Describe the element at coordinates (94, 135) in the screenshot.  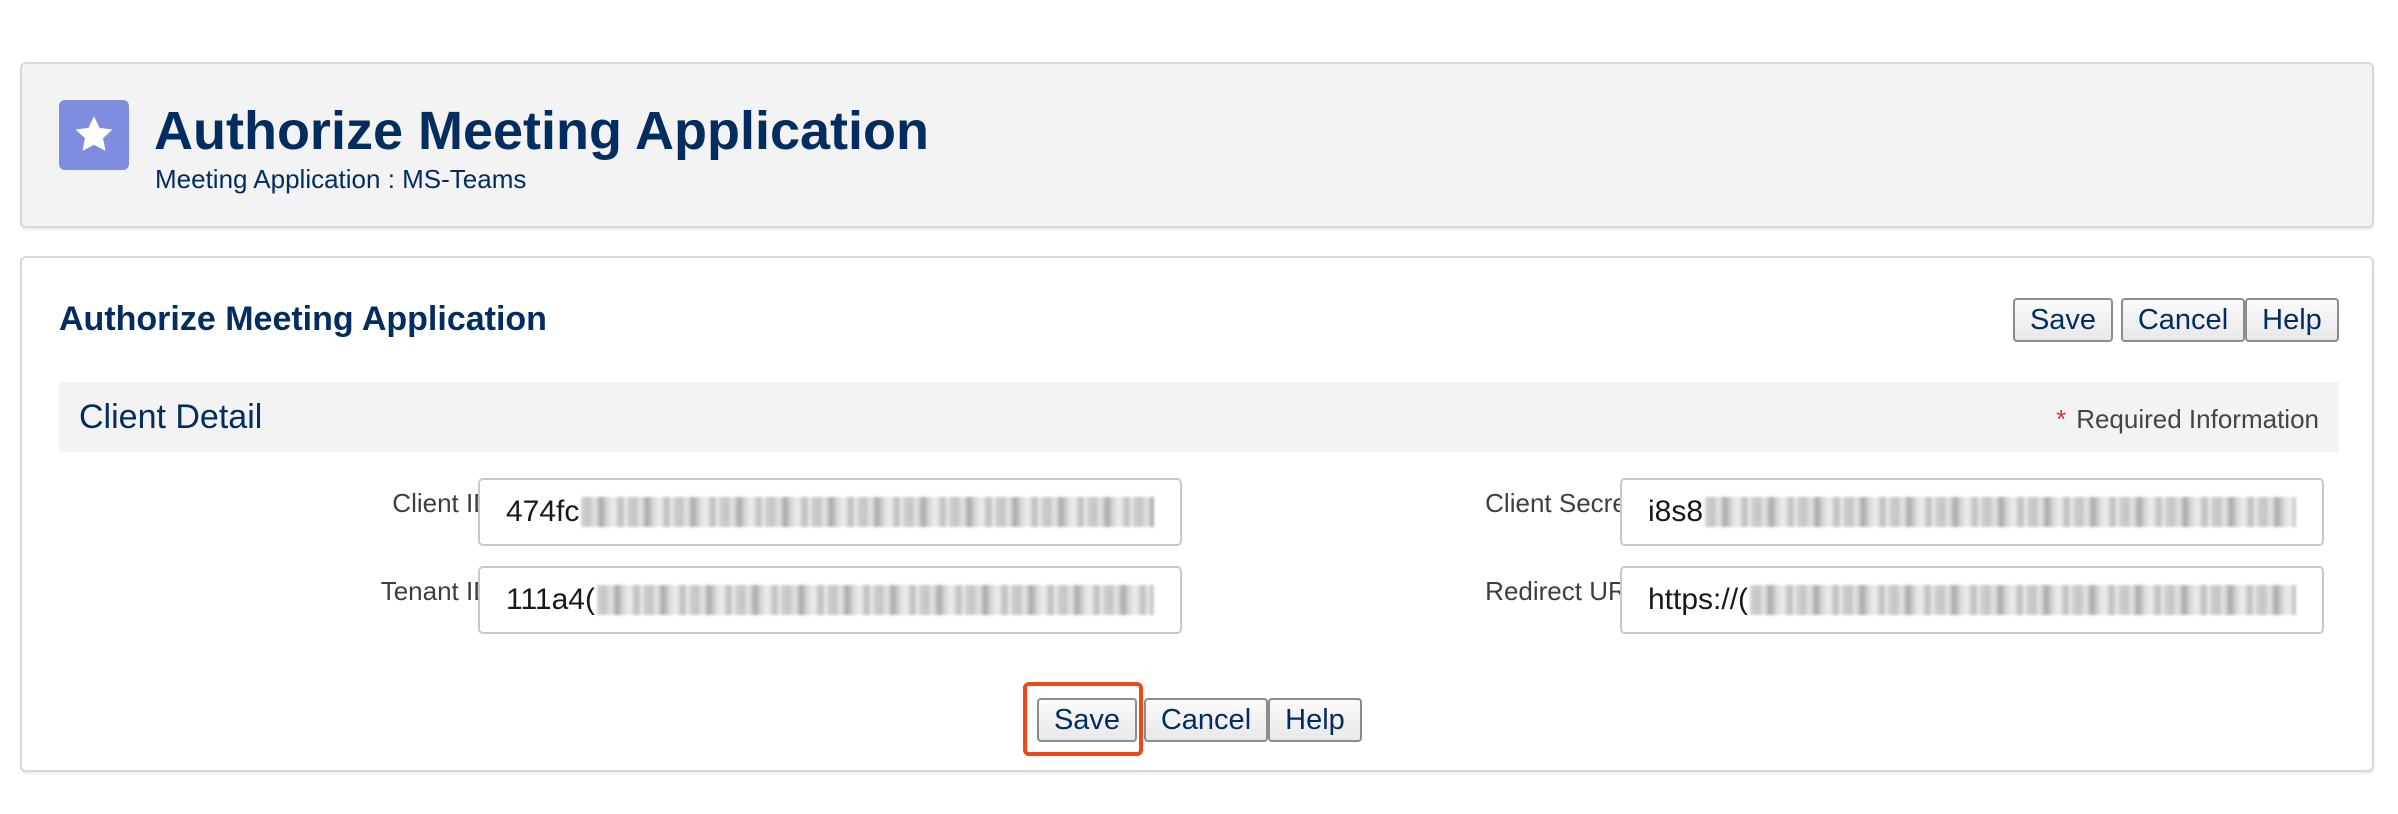
I see `star-icon` at that location.